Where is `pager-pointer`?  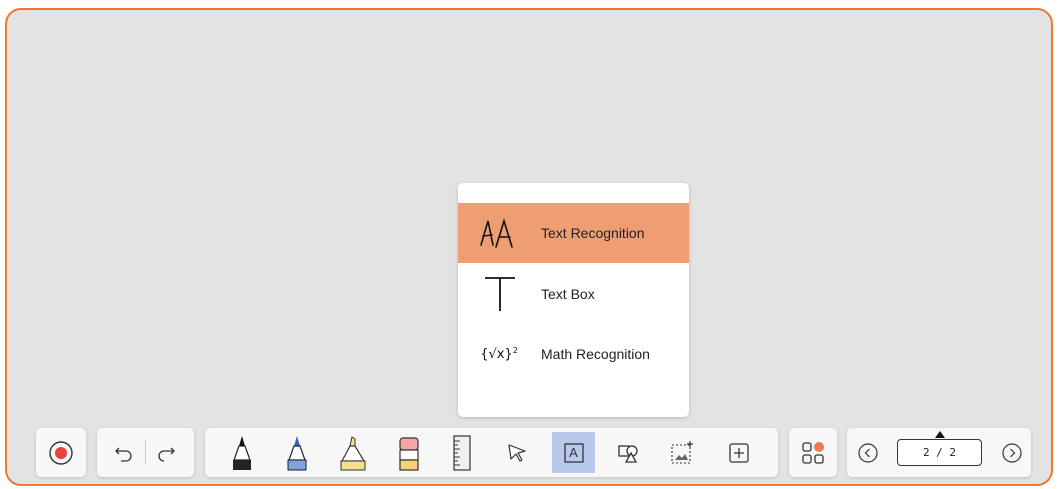 pager-pointer is located at coordinates (940, 434).